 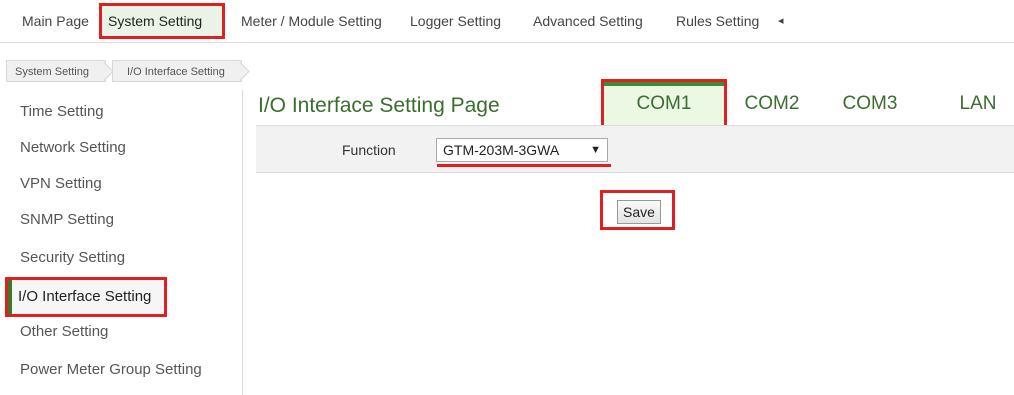 I want to click on tab-com2: COM2, so click(x=772, y=104).